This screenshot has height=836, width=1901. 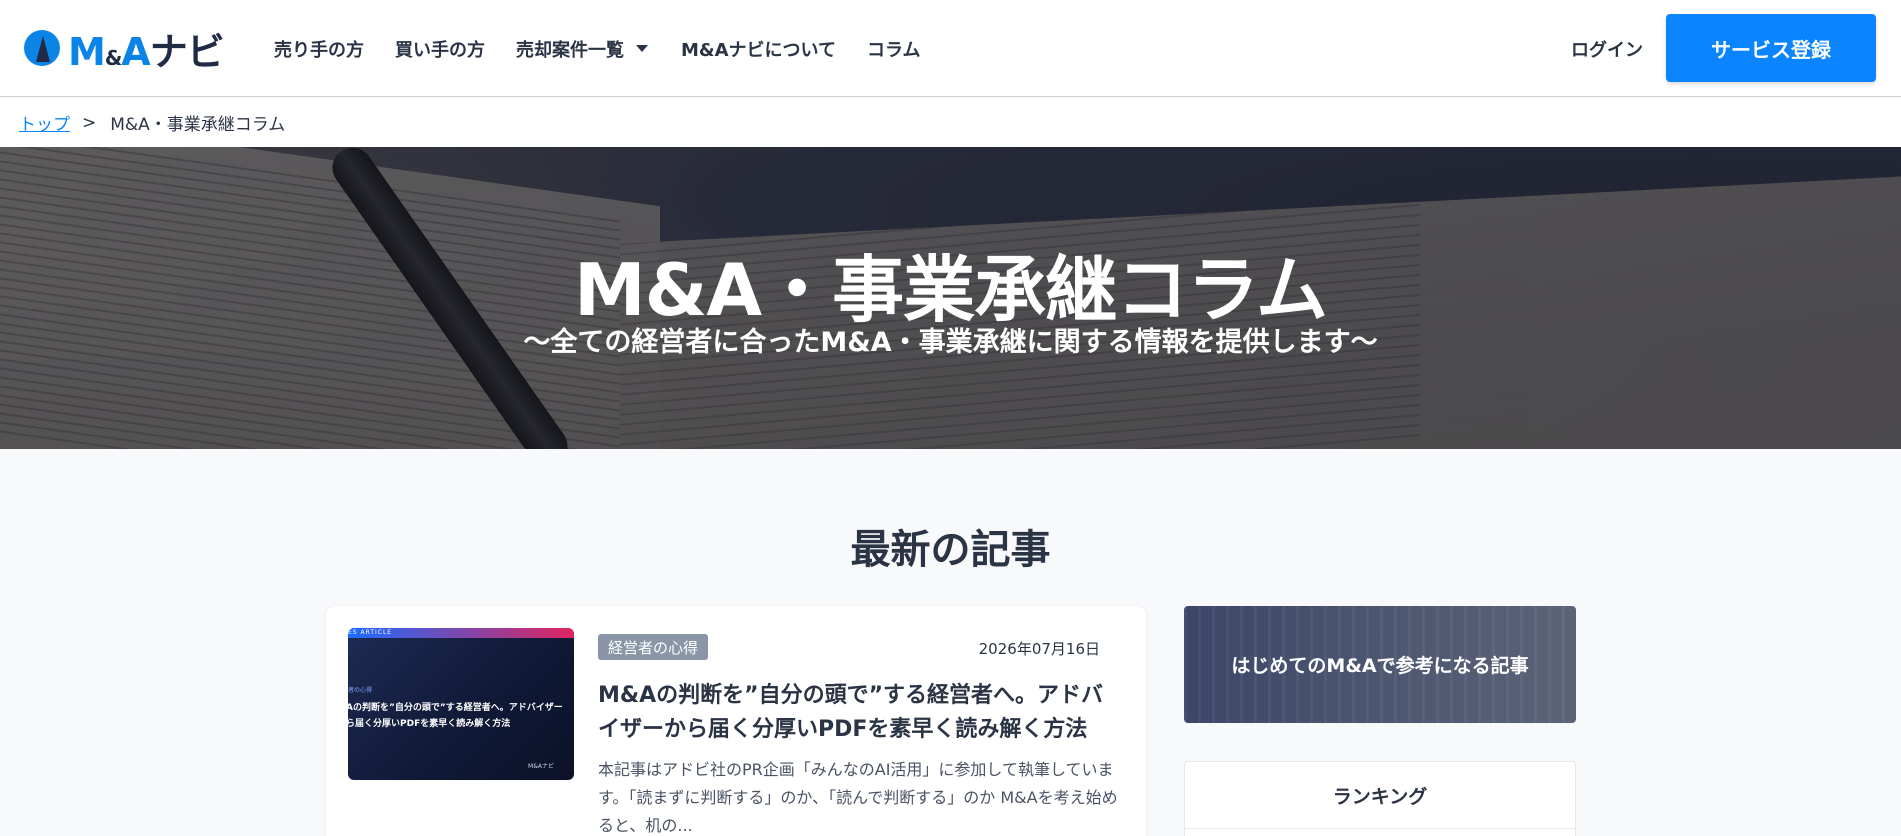 What do you see at coordinates (455, 708) in the screenshot?
I see `thumbnail-title-line1: Aの判断を”自分の頭で”する経営者へ。アドバイザー` at bounding box center [455, 708].